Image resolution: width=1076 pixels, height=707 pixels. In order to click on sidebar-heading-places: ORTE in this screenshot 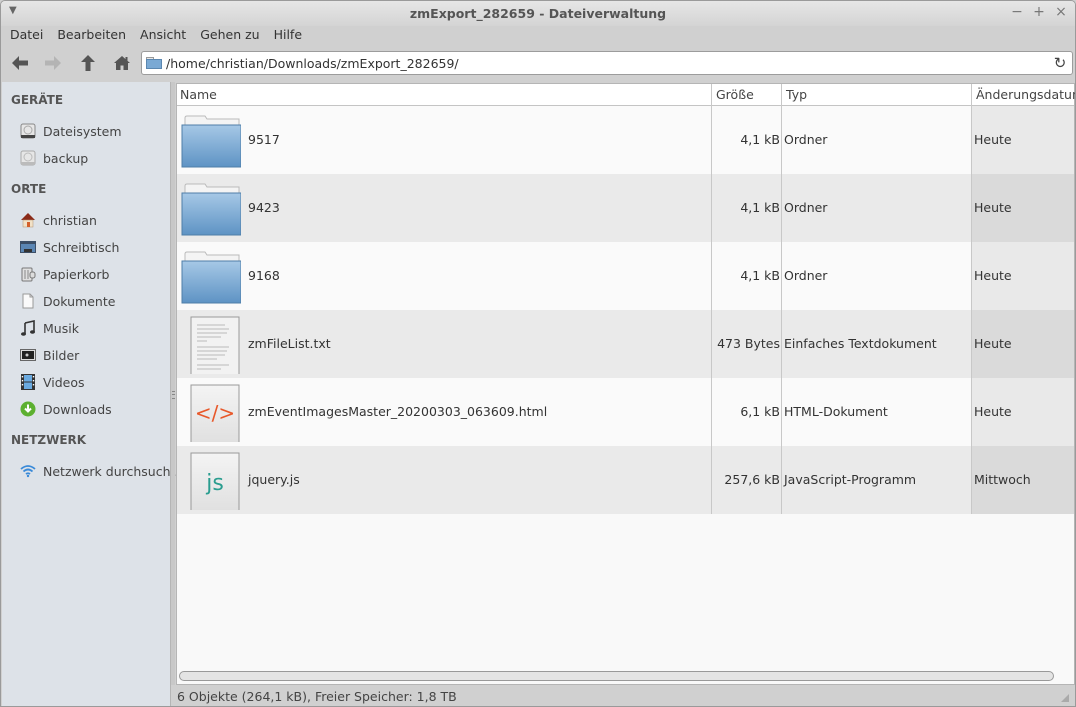, I will do `click(29, 189)`.